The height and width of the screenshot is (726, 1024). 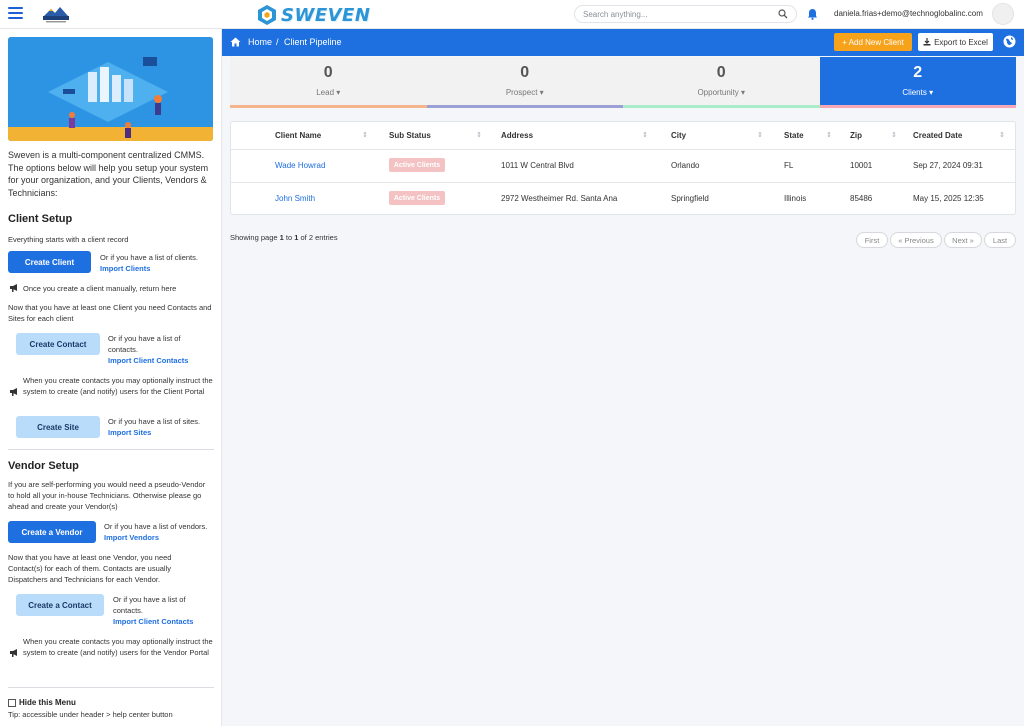 I want to click on menu-icon, so click(x=15, y=13).